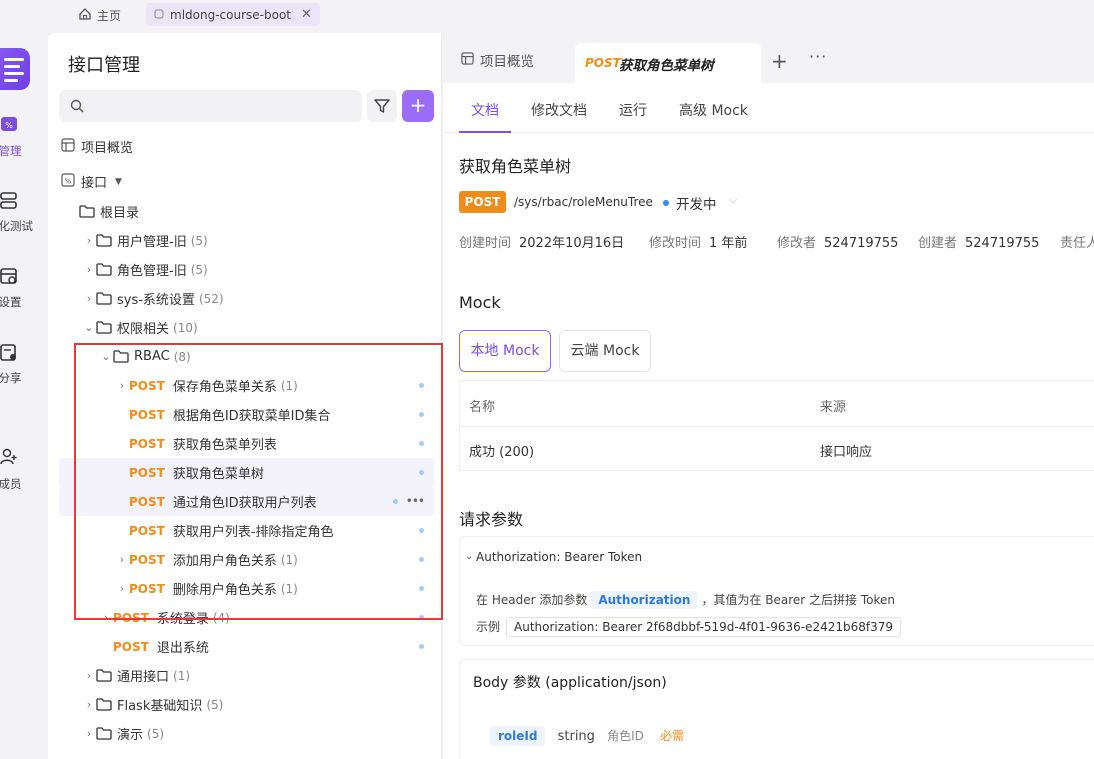 The height and width of the screenshot is (759, 1094). I want to click on tree-api-item: › POST 删除用户角色关系 (1), so click(246, 588).